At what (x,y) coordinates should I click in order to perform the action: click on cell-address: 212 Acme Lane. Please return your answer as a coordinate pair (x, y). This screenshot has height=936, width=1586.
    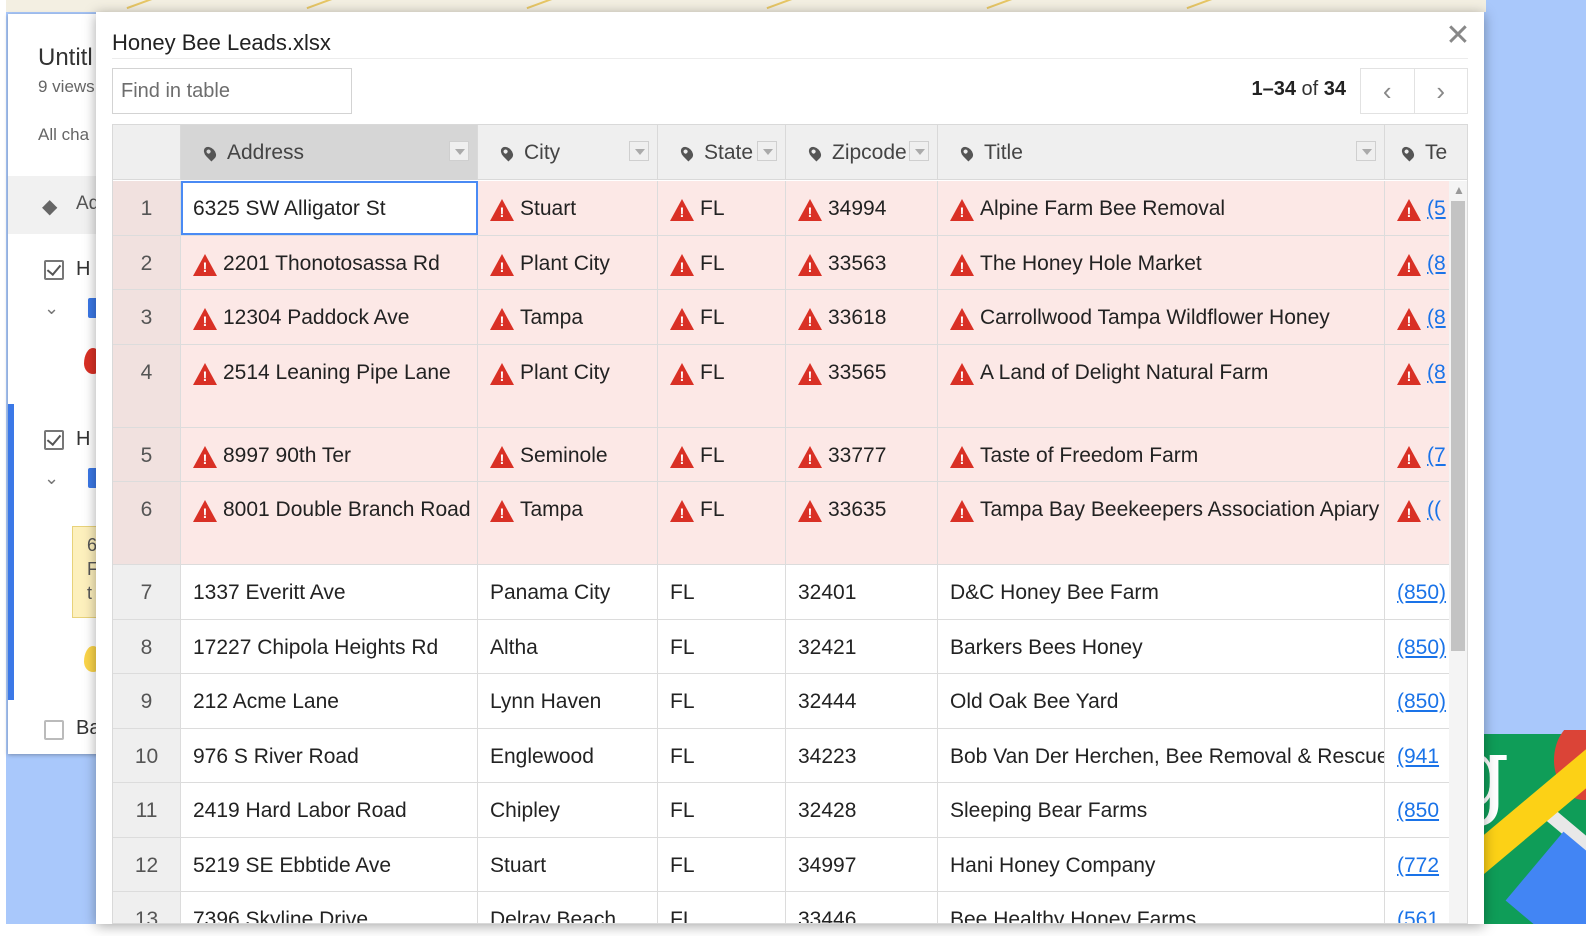
    Looking at the image, I should click on (329, 701).